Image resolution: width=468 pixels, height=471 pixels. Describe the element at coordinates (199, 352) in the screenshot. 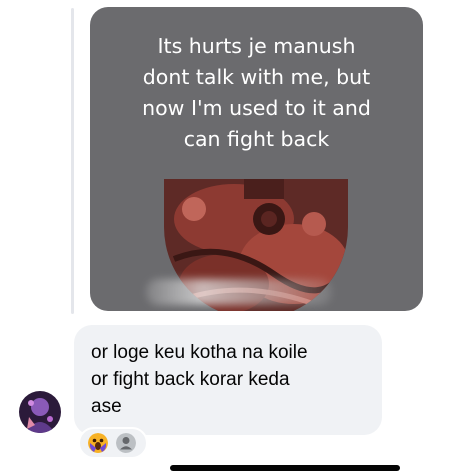

I see `message-line: or loge keu kotha na koile` at that location.